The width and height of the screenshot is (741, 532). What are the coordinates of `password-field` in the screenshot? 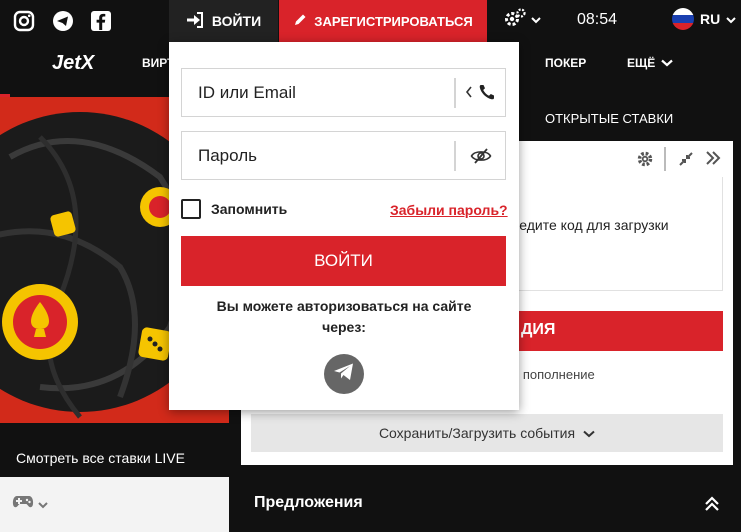 It's located at (343, 155).